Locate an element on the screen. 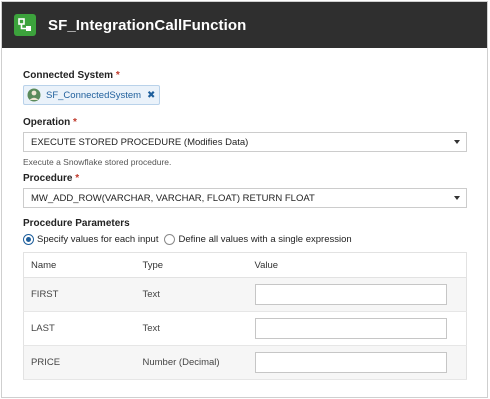  column-header-name: Name is located at coordinates (79, 265).